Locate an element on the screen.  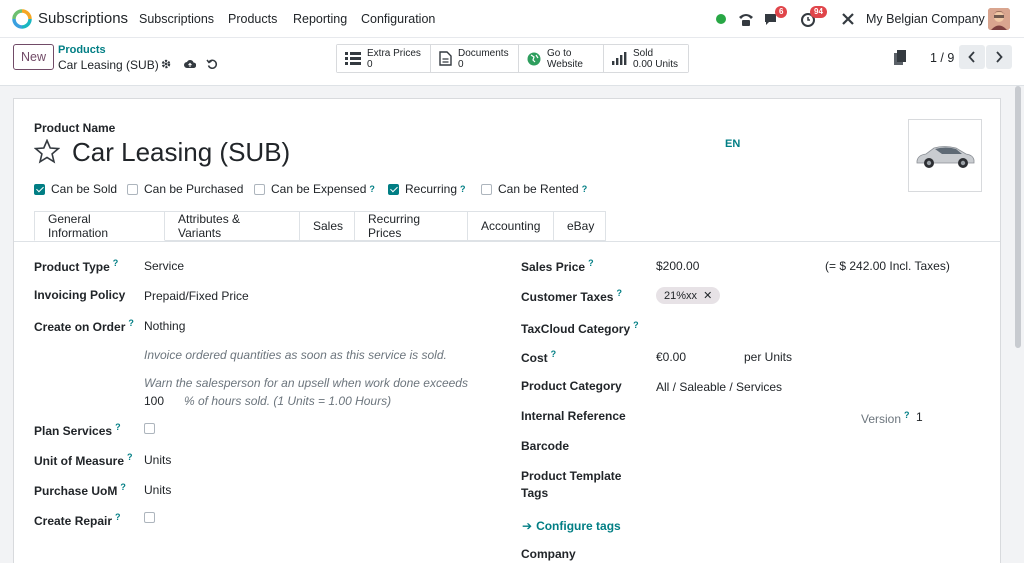
upsell-threshold-input: 100 is located at coordinates (154, 401).